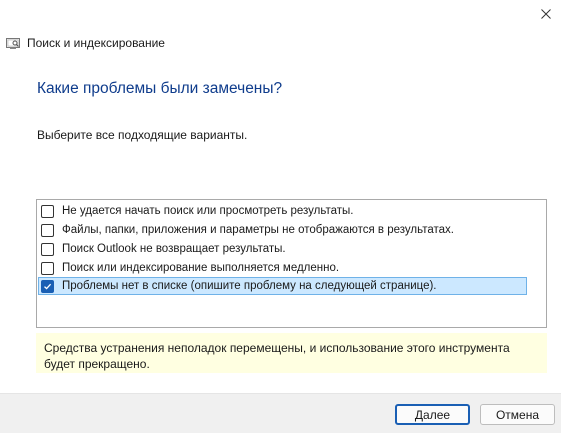  Describe the element at coordinates (96, 43) in the screenshot. I see `window-title: Поиск и индексирование` at that location.